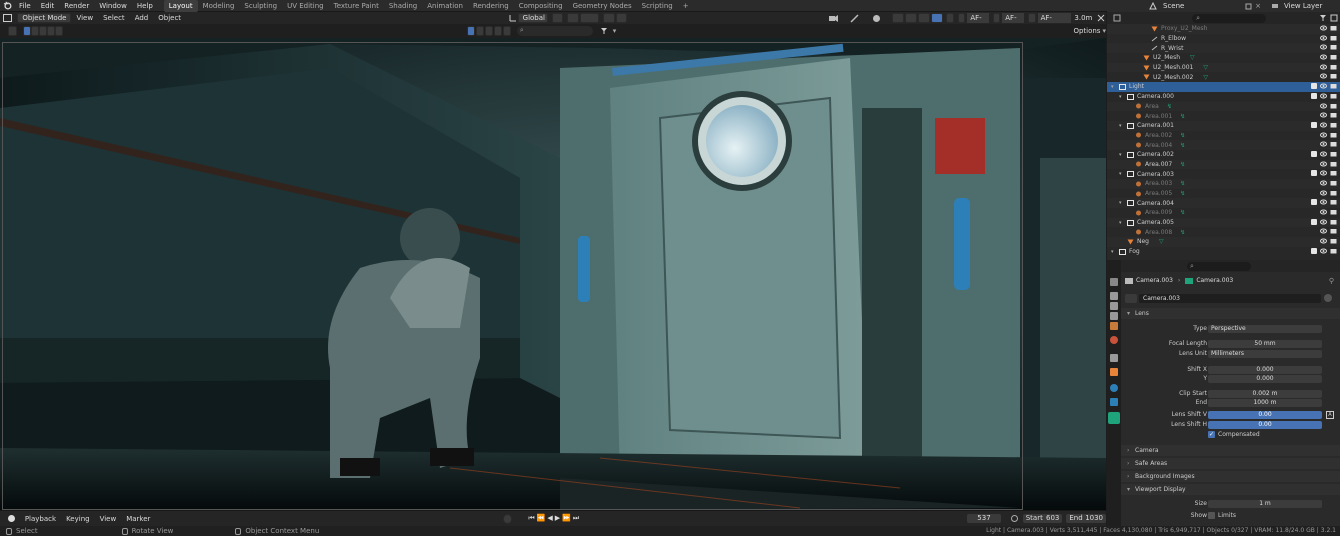 This screenshot has height=536, width=1340. What do you see at coordinates (513, 18) in the screenshot?
I see `orientation-icon` at bounding box center [513, 18].